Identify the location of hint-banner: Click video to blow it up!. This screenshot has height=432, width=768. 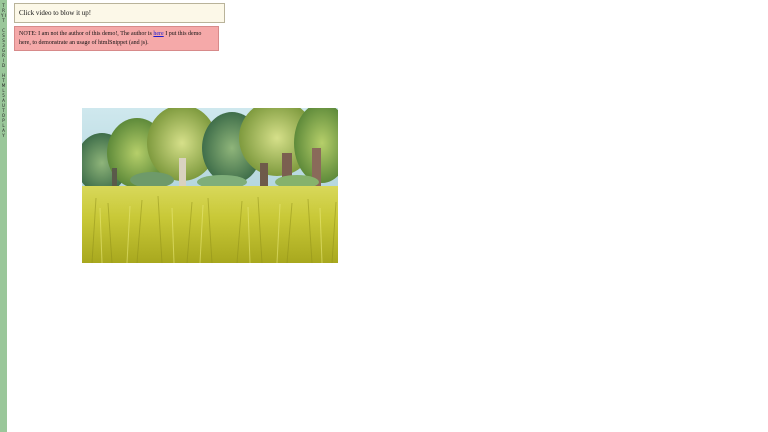
(119, 13).